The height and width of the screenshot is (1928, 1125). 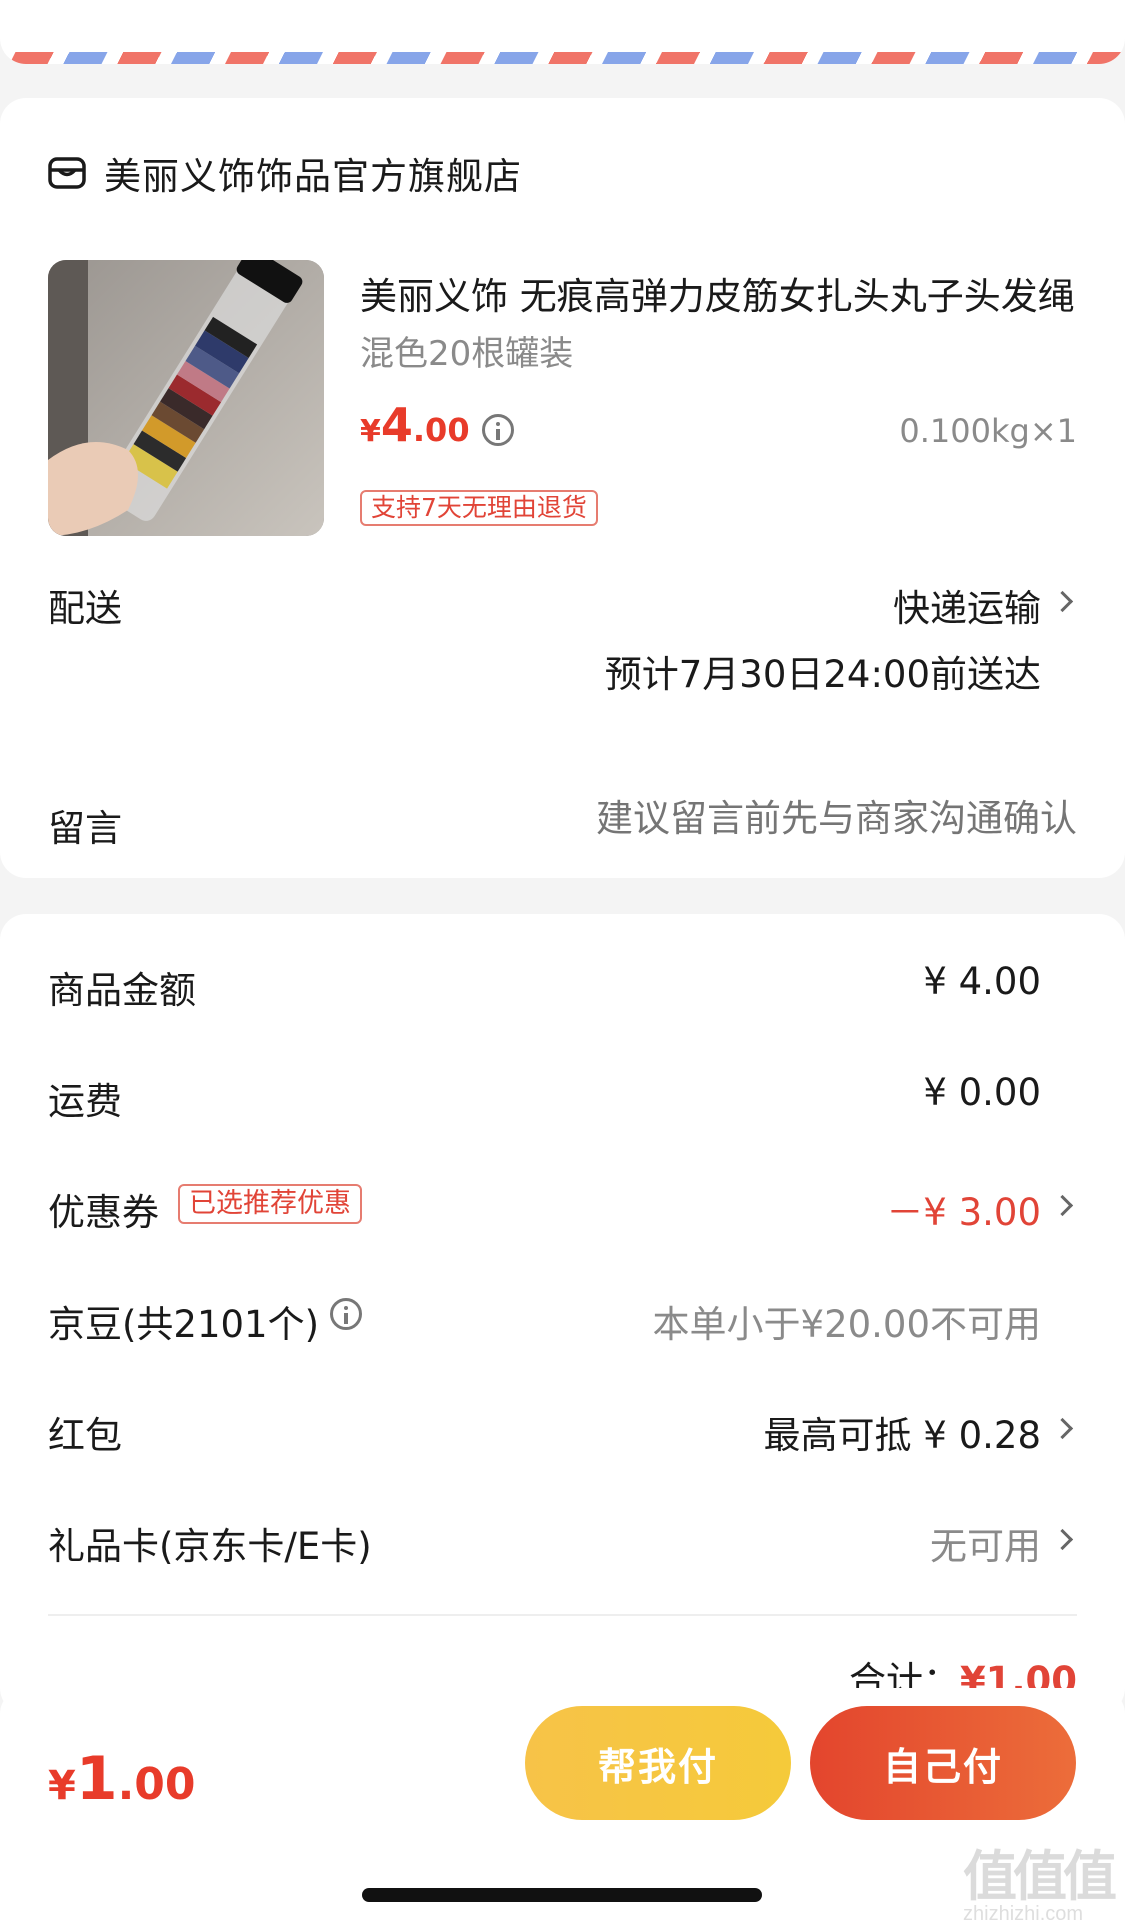 What do you see at coordinates (156, 1784) in the screenshot?
I see `payable-decimal: .00` at bounding box center [156, 1784].